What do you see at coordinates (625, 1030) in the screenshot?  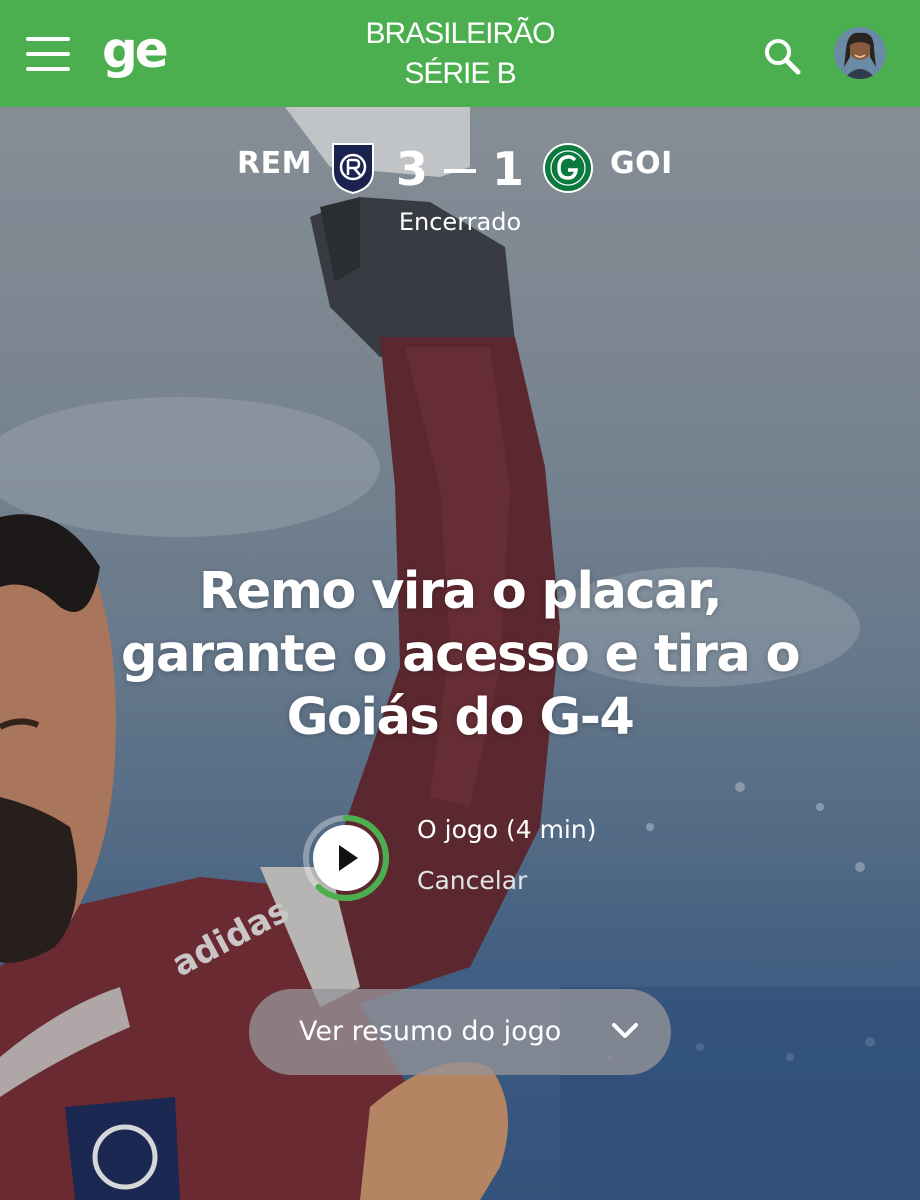 I see `chevron-down-icon` at bounding box center [625, 1030].